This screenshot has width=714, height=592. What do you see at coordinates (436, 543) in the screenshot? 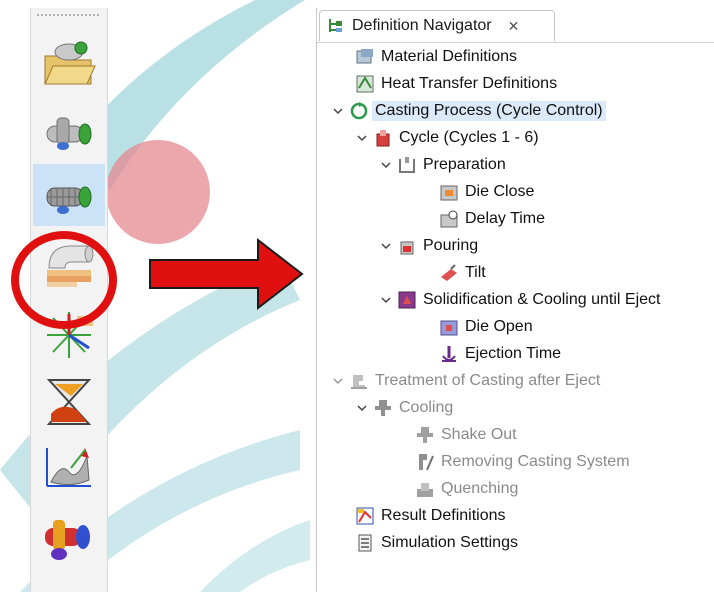
I see `tree-item-simulation-settings: Simulation Settings` at bounding box center [436, 543].